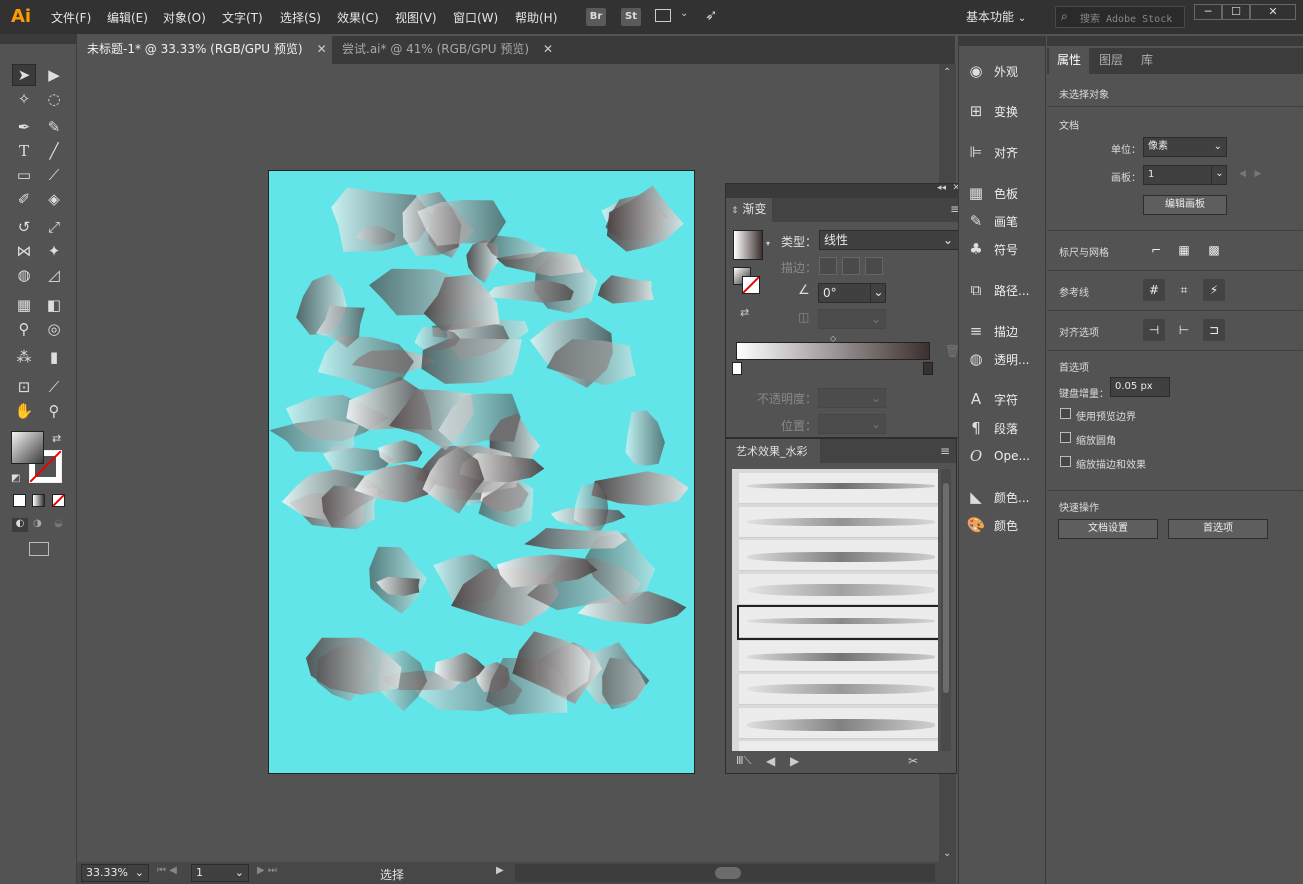  What do you see at coordinates (24, 127) in the screenshot?
I see `pen-tool-icon: ✒` at bounding box center [24, 127].